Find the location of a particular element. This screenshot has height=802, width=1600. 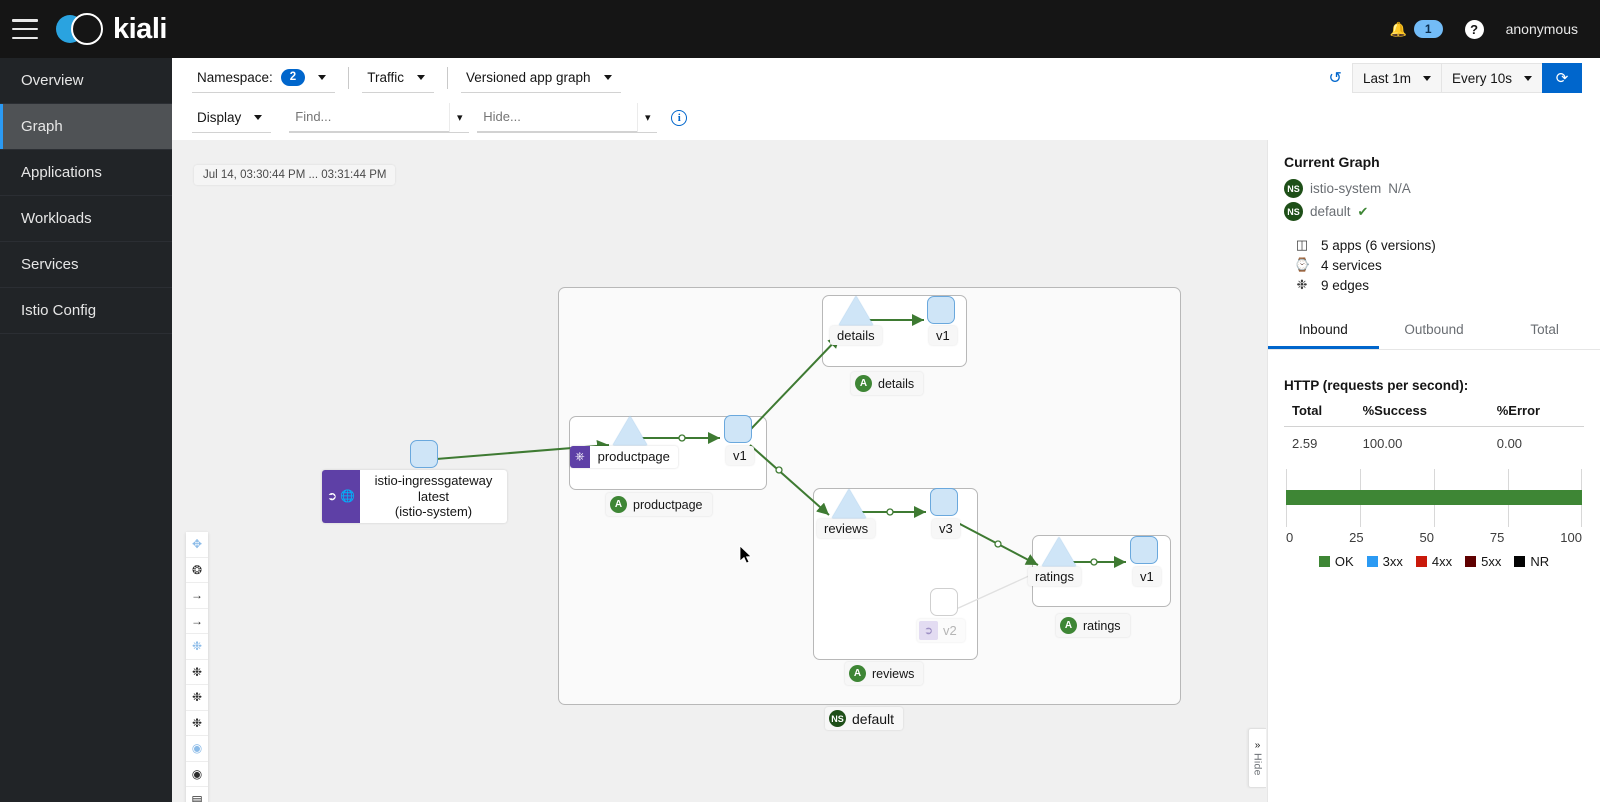

layout-concentric-icon: ❉ is located at coordinates (197, 723).